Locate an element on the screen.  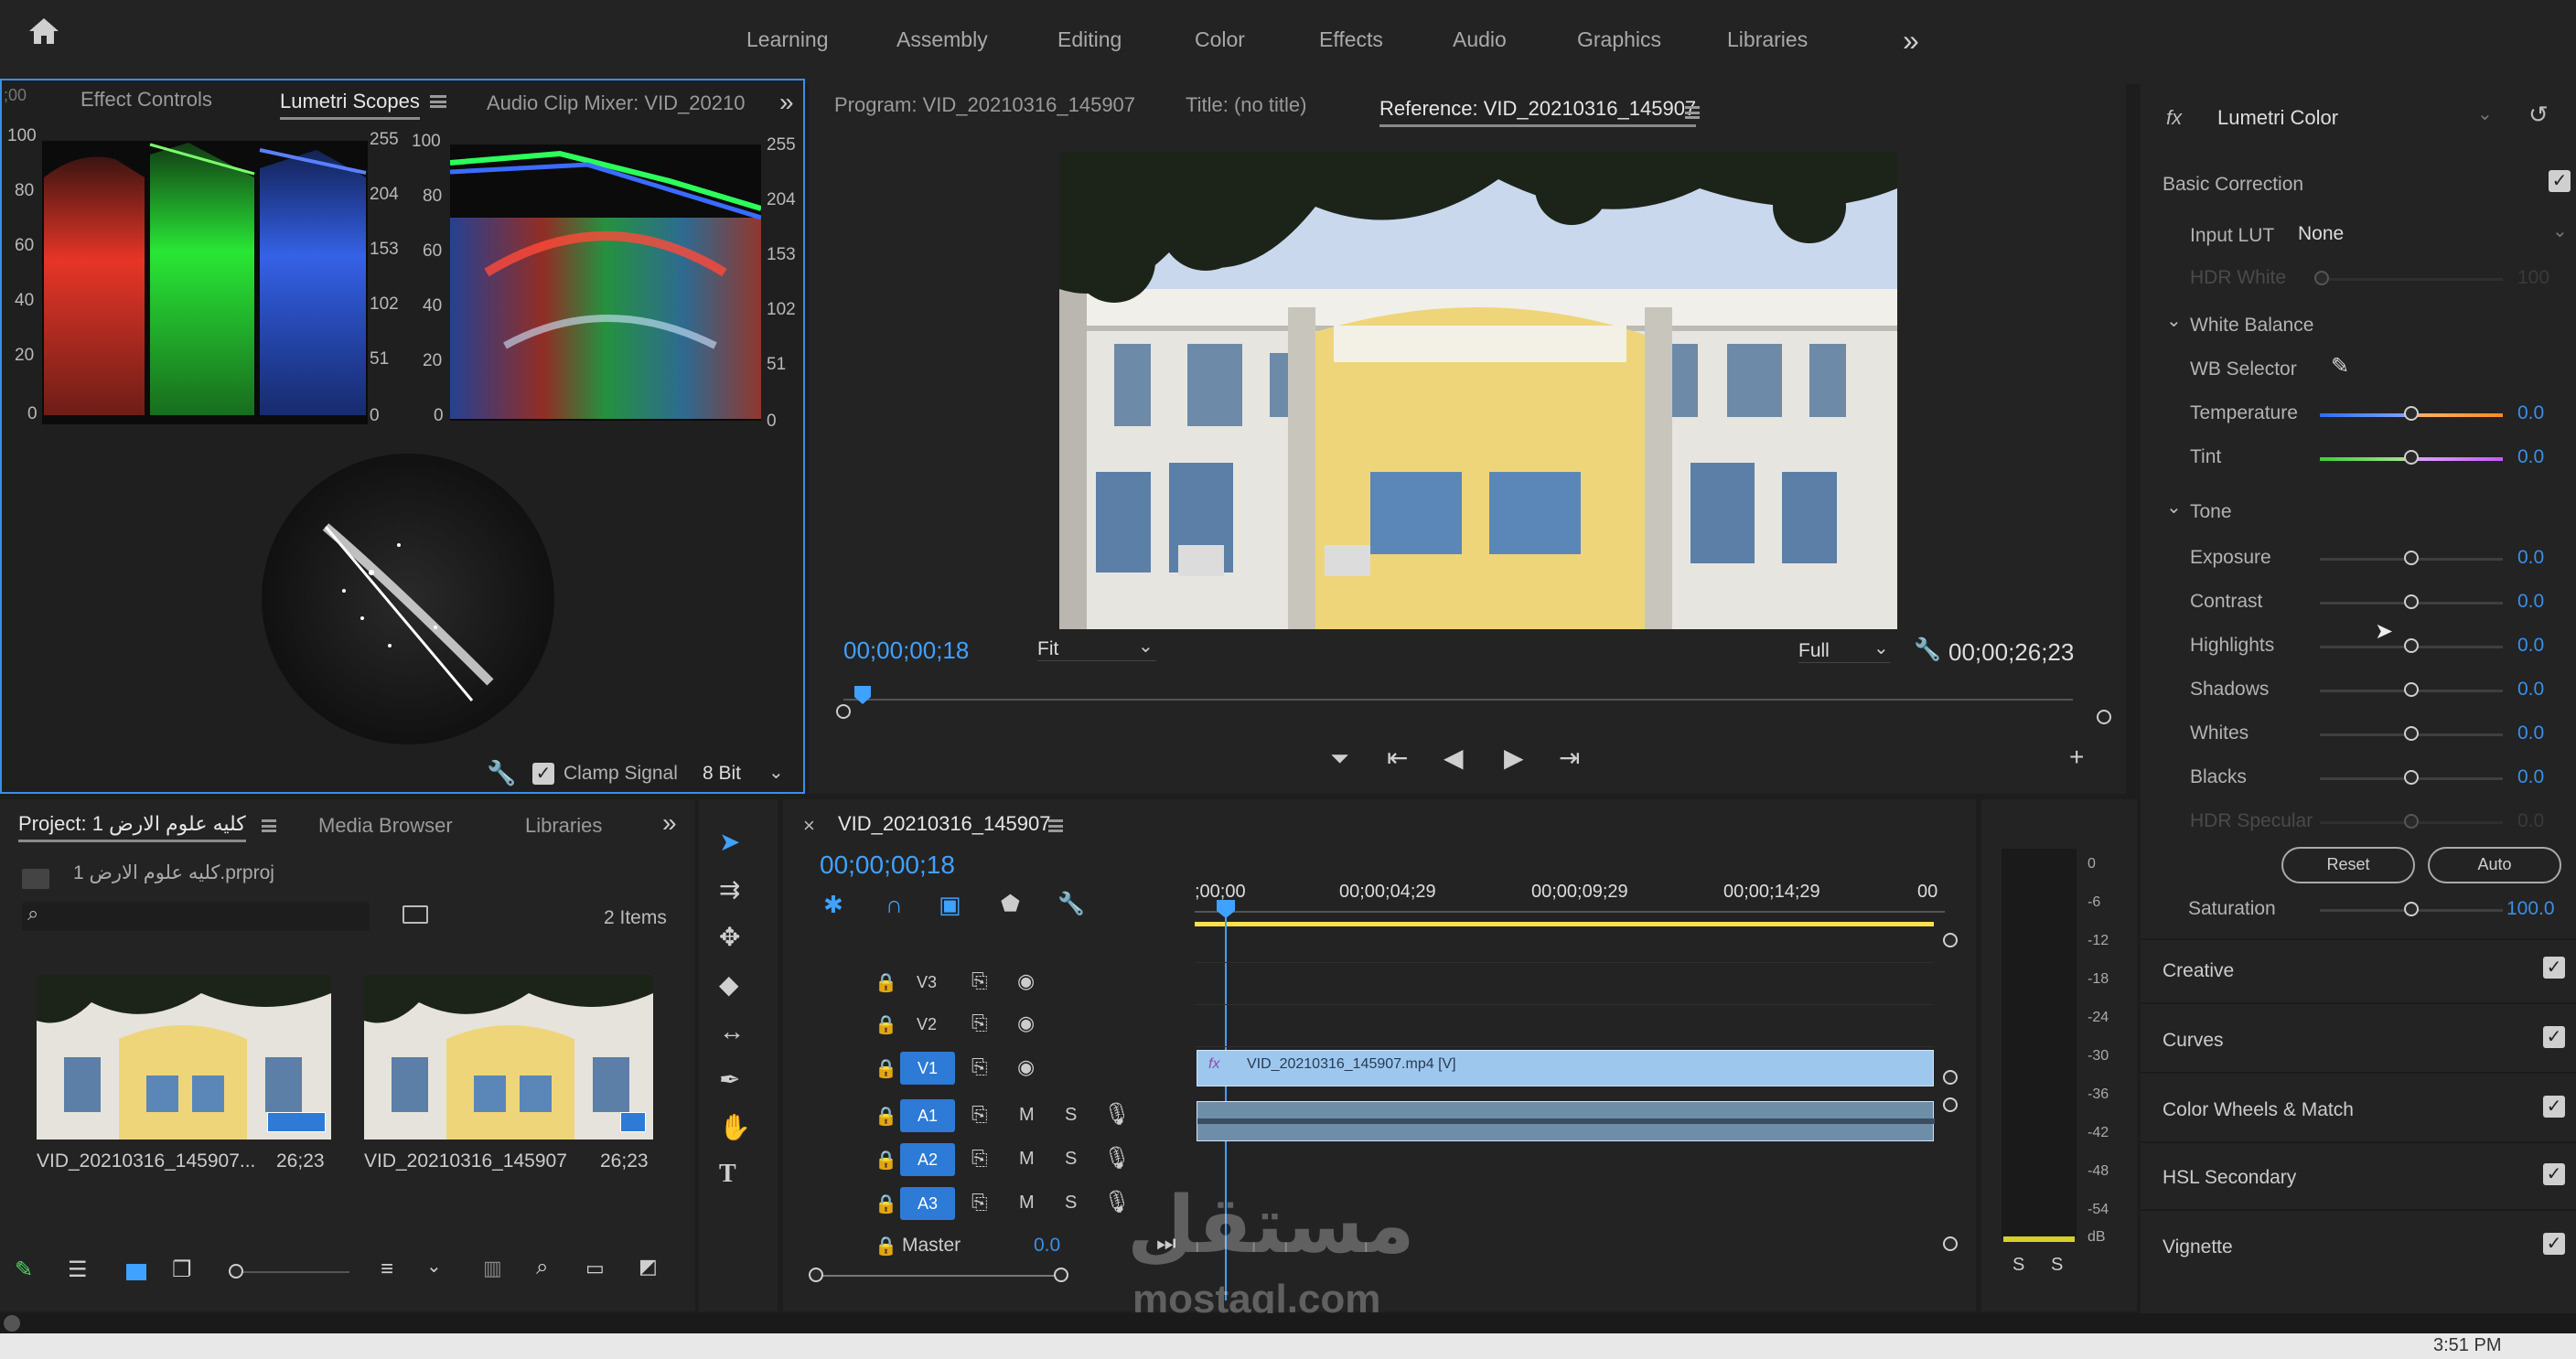
microphone-icon: 🎙 is located at coordinates (1117, 1114).